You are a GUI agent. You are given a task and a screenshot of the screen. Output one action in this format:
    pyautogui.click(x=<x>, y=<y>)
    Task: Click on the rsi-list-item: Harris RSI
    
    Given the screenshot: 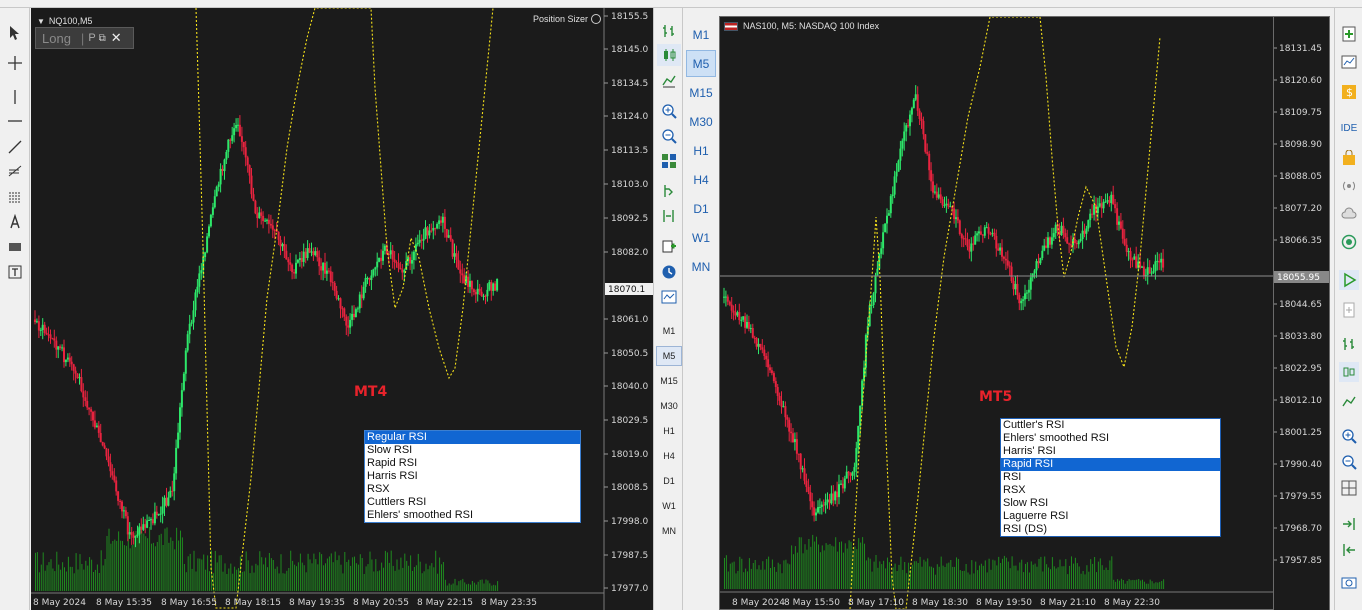 What is the action you would take?
    pyautogui.click(x=472, y=476)
    